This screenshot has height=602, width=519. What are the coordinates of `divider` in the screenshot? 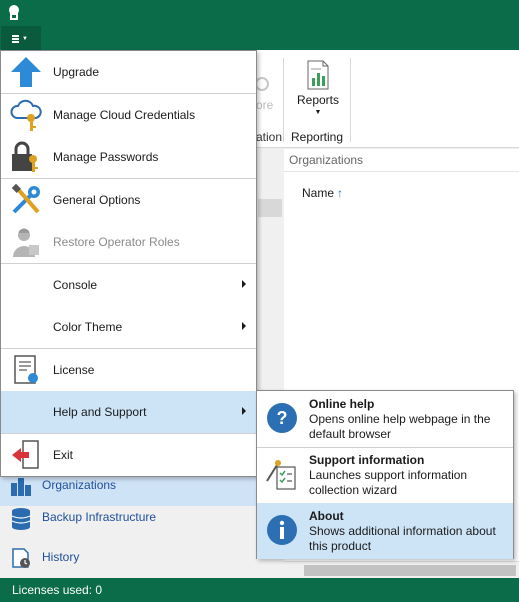 It's located at (401, 171).